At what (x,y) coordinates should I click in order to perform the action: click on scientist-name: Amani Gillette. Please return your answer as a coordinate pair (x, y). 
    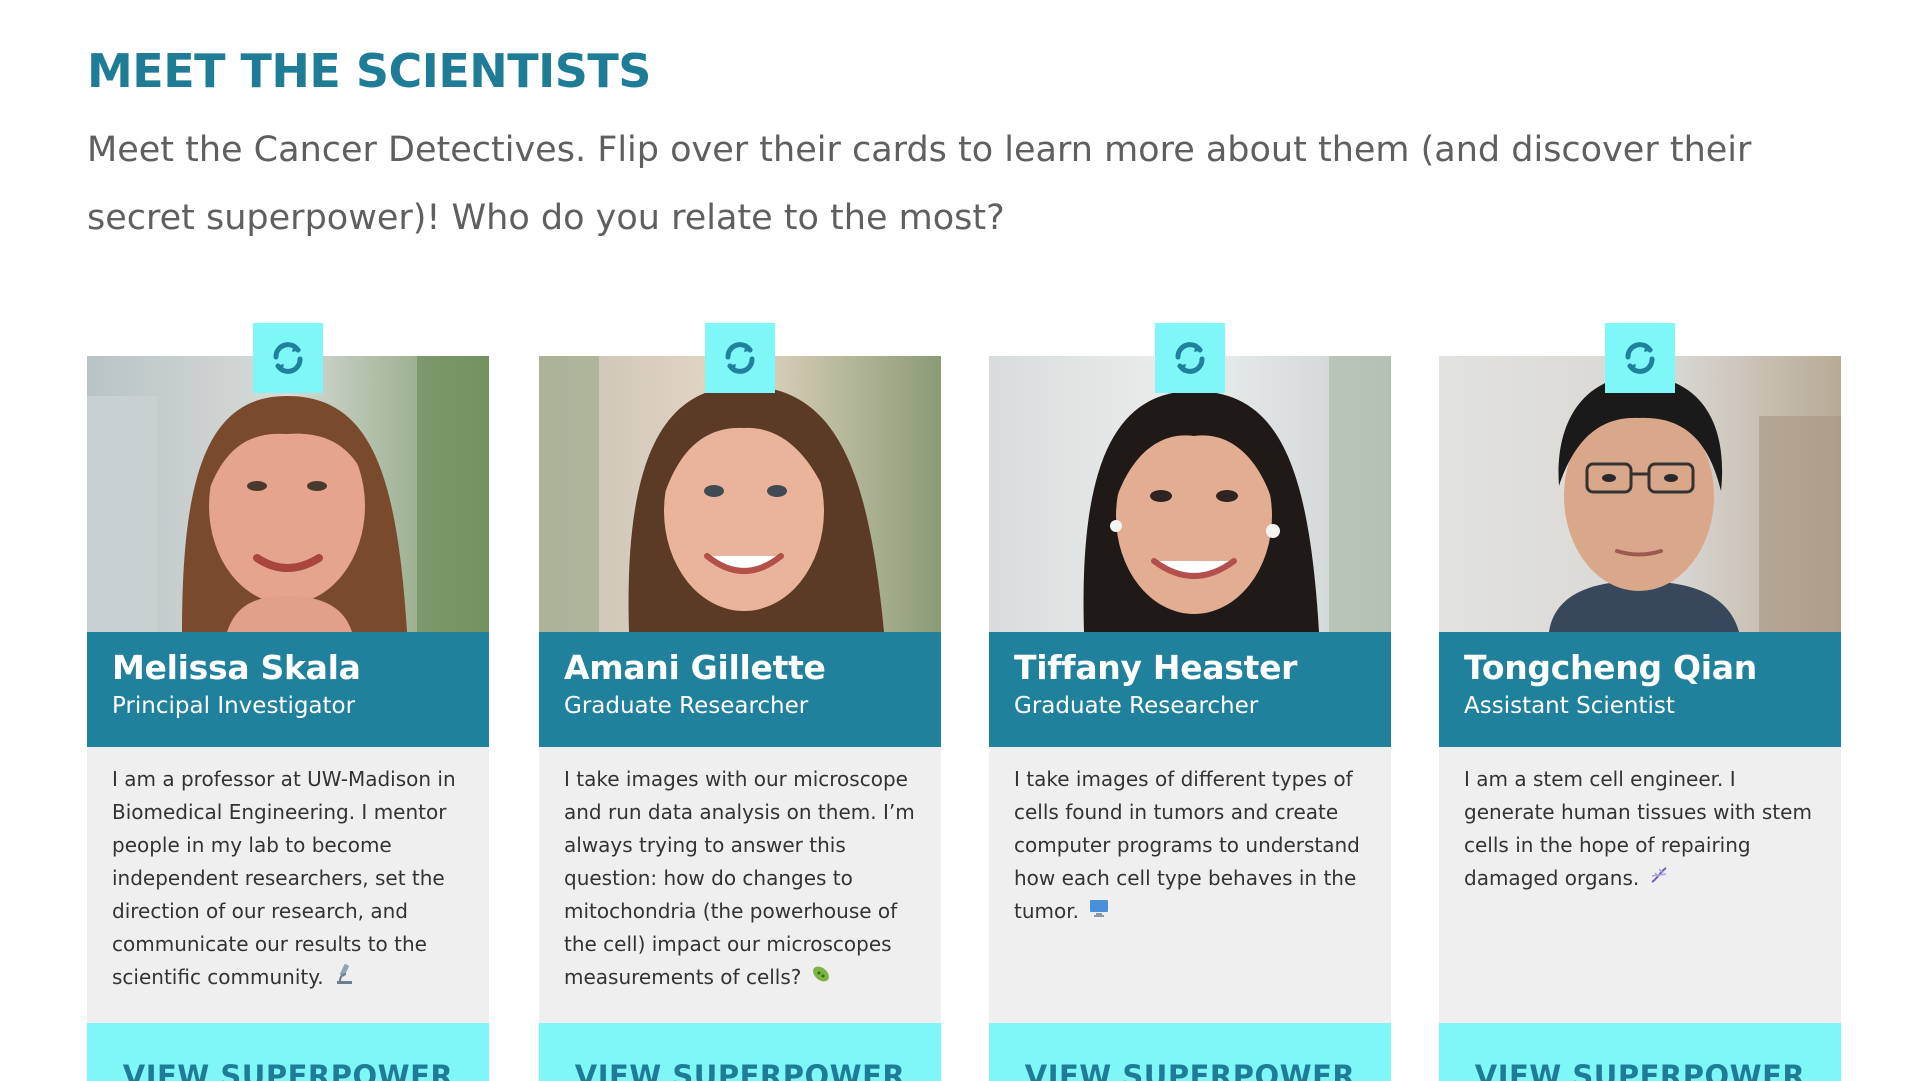
    Looking at the image, I should click on (695, 667).